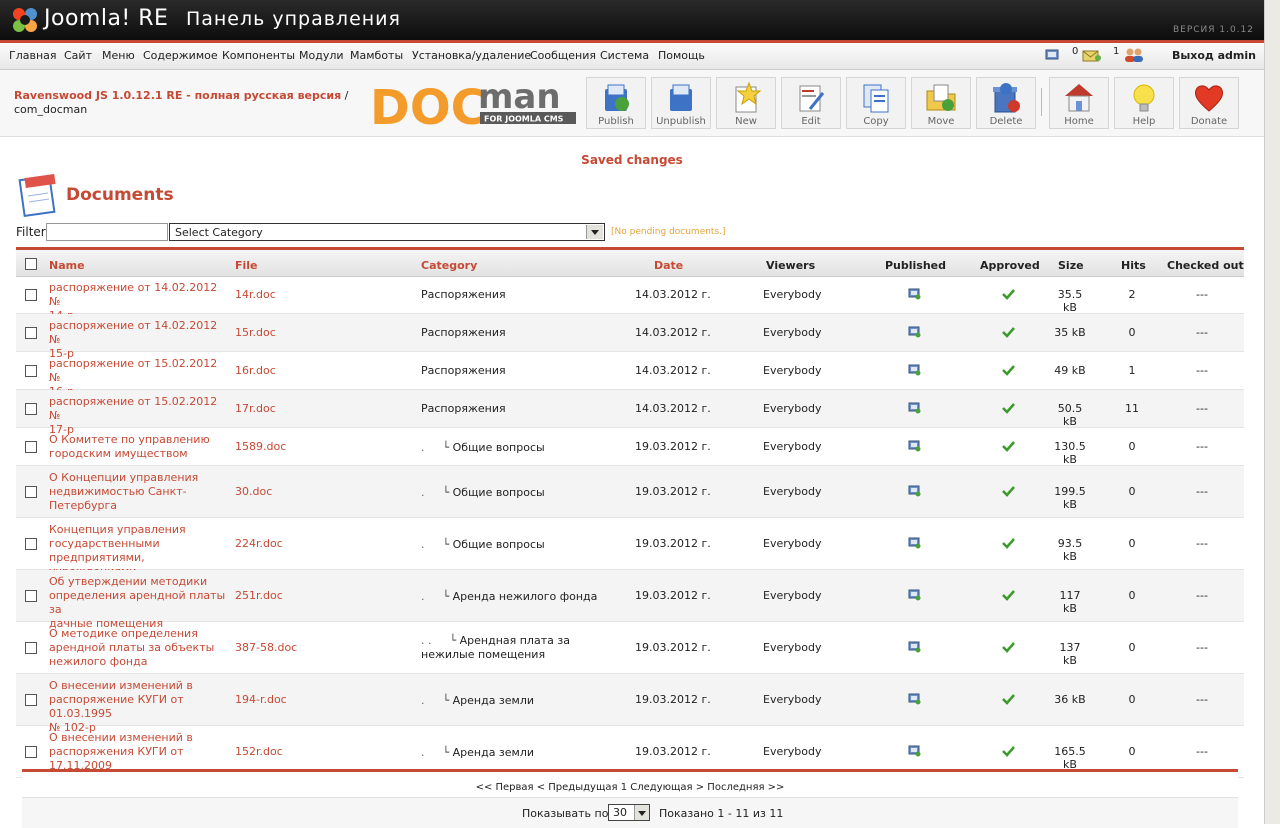 The image size is (1280, 828). I want to click on category-cell: Распоряжения, so click(463, 409).